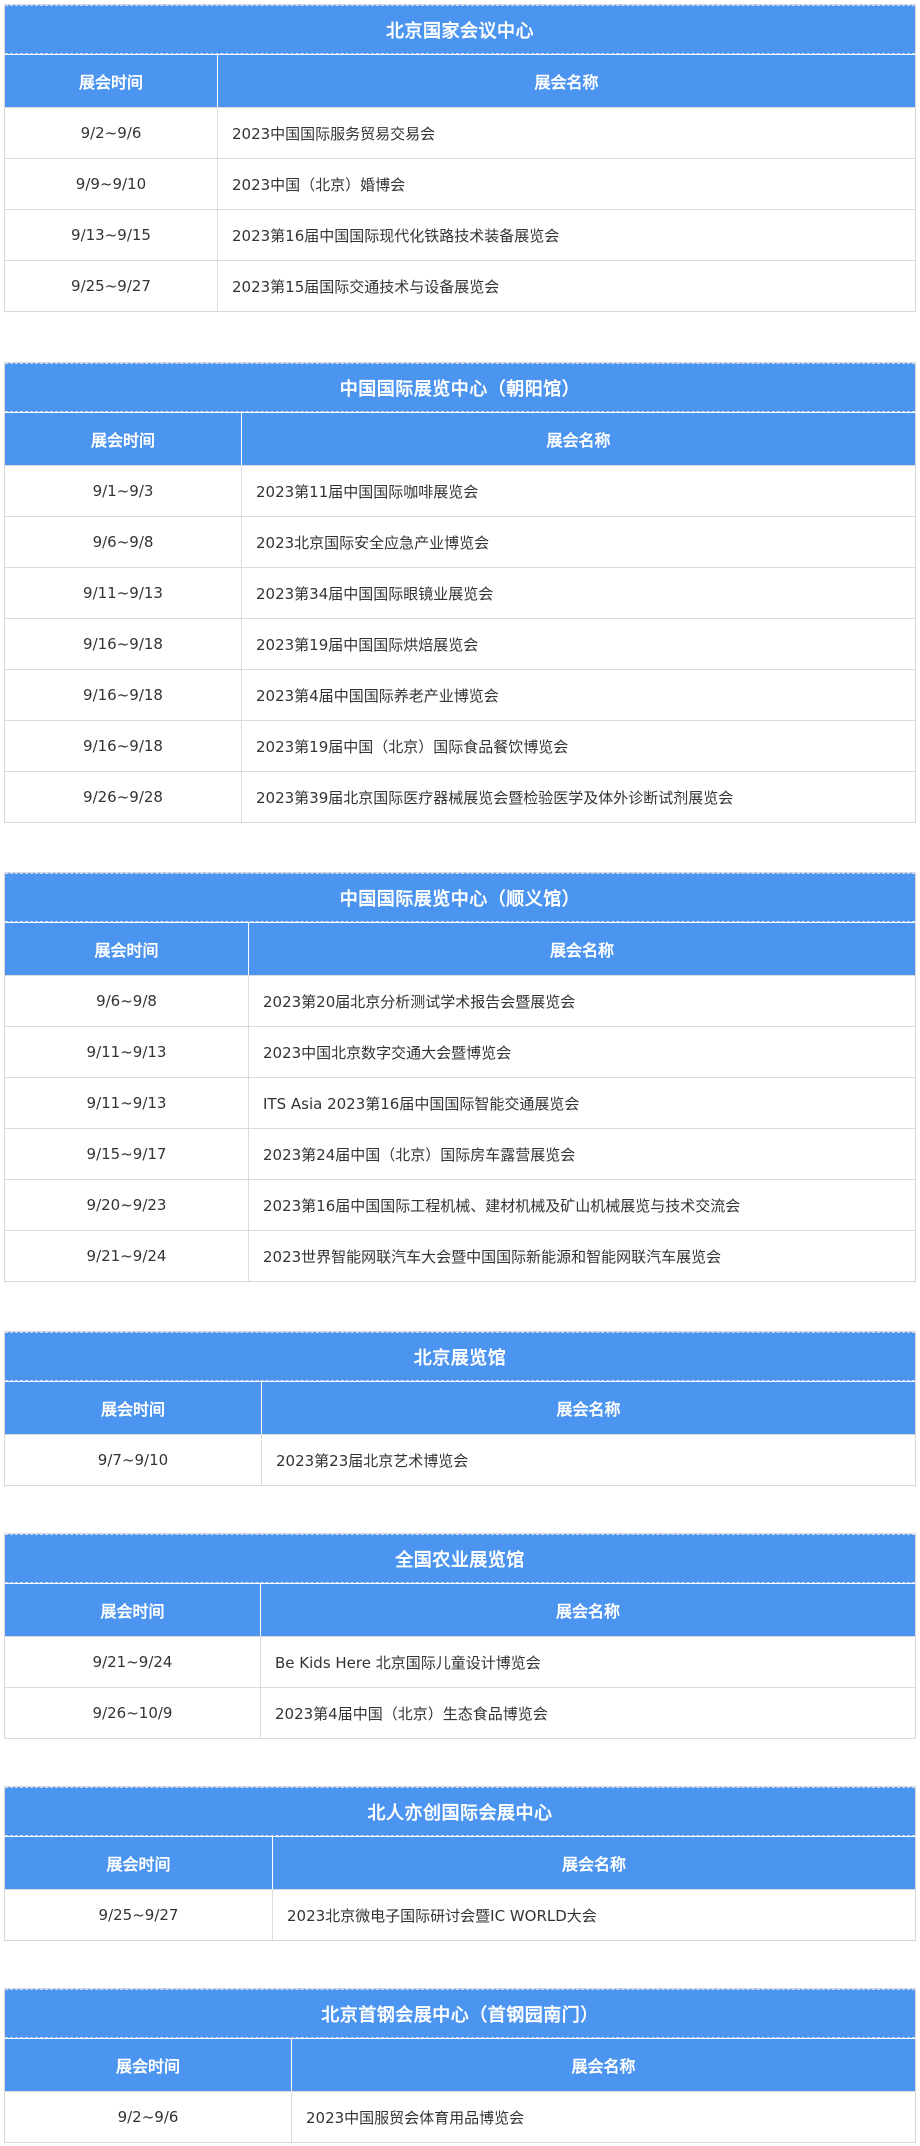 The width and height of the screenshot is (920, 2146). I want to click on venue-title: 北京首钢会展中心（首钢园南门）, so click(460, 2013).